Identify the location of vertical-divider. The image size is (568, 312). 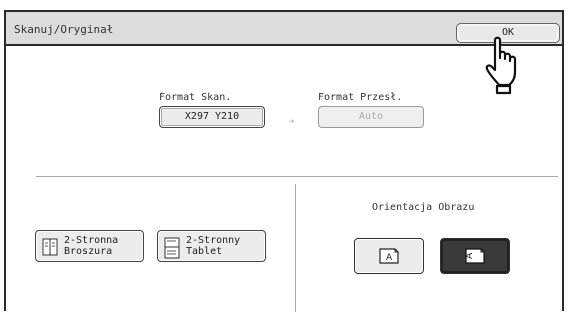
(295, 248).